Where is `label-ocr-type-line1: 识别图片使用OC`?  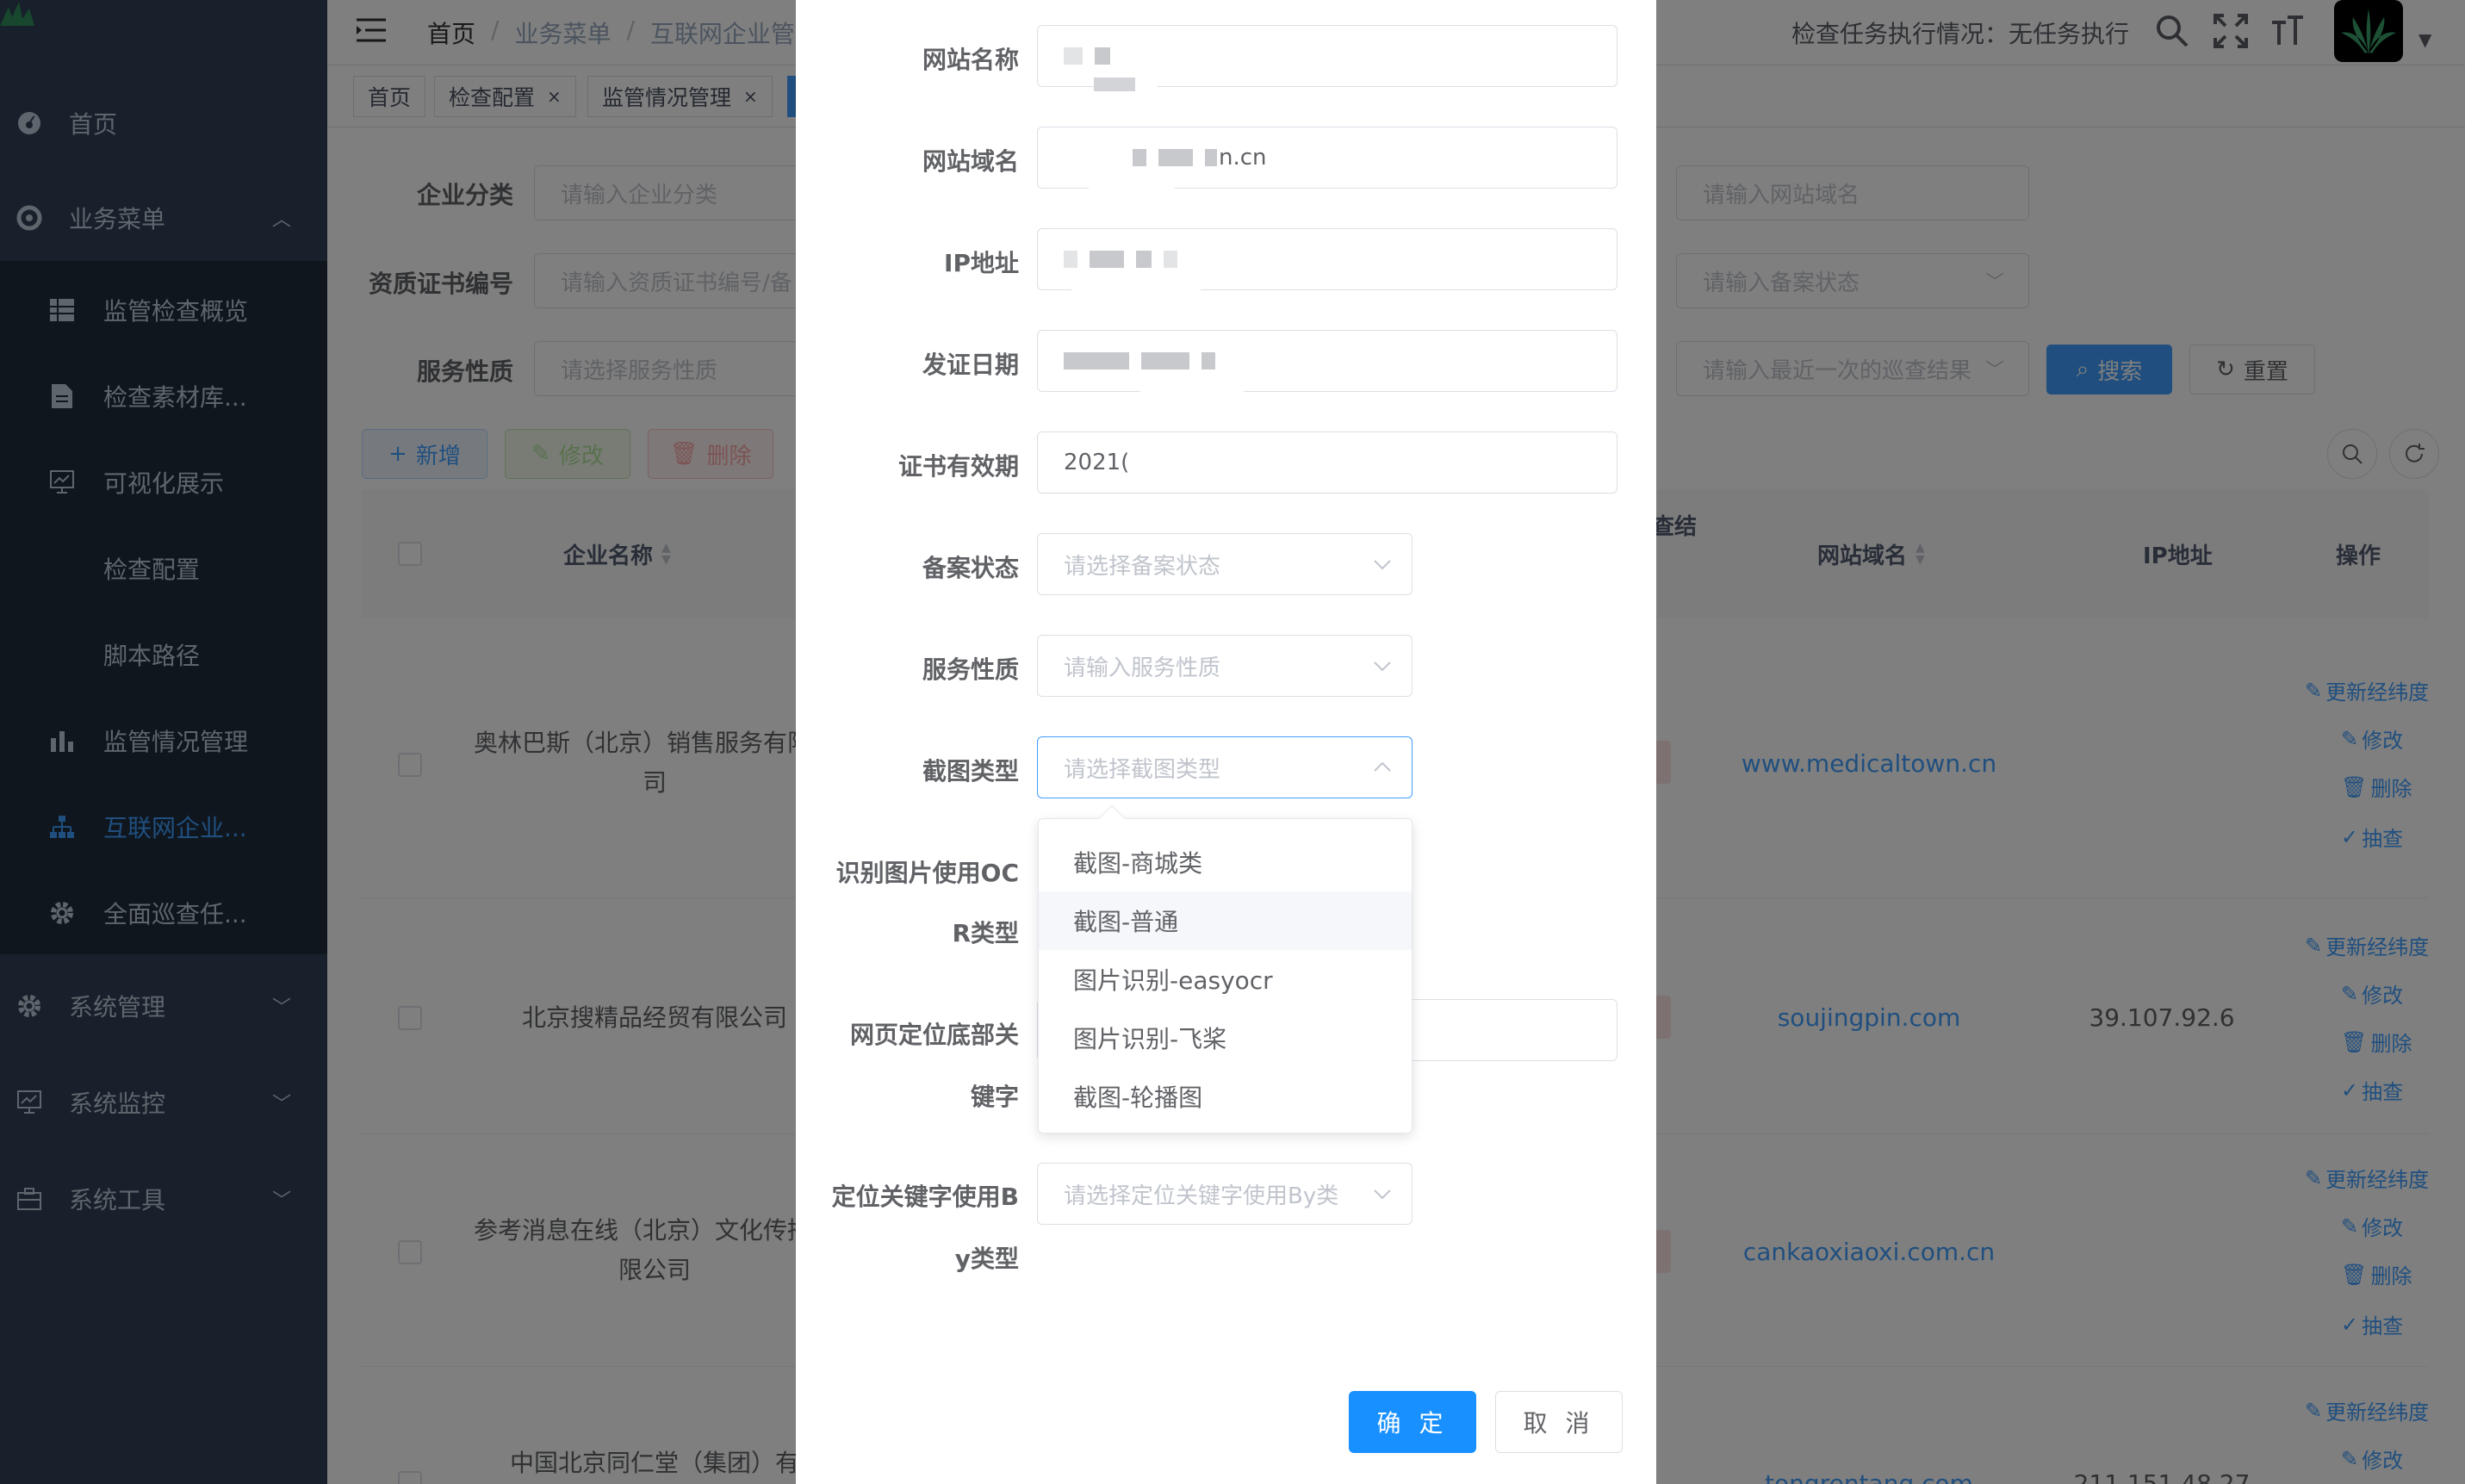
label-ocr-type-line1: 识别图片使用OC is located at coordinates (927, 873).